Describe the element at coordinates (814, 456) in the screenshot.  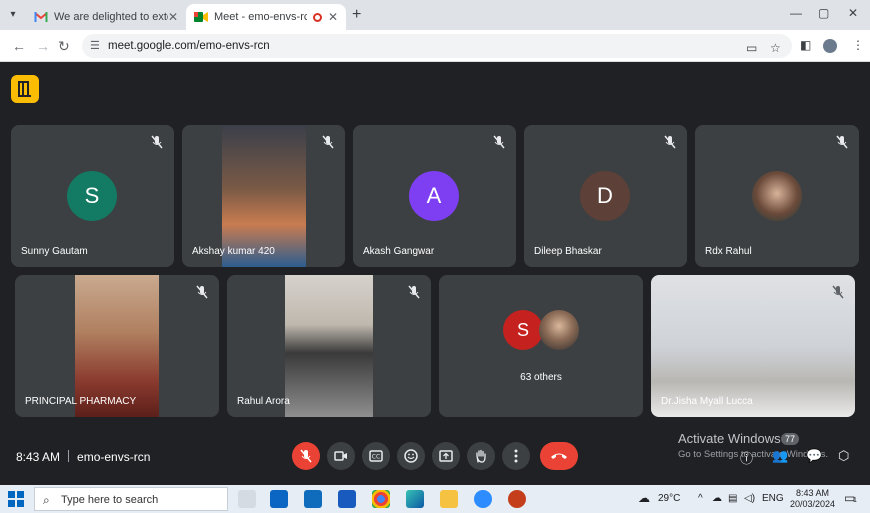
I see `chat-icon: 💬` at that location.